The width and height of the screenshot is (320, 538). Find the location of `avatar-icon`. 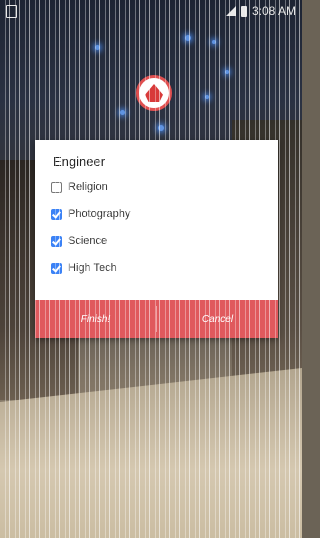

avatar-icon is located at coordinates (154, 93).